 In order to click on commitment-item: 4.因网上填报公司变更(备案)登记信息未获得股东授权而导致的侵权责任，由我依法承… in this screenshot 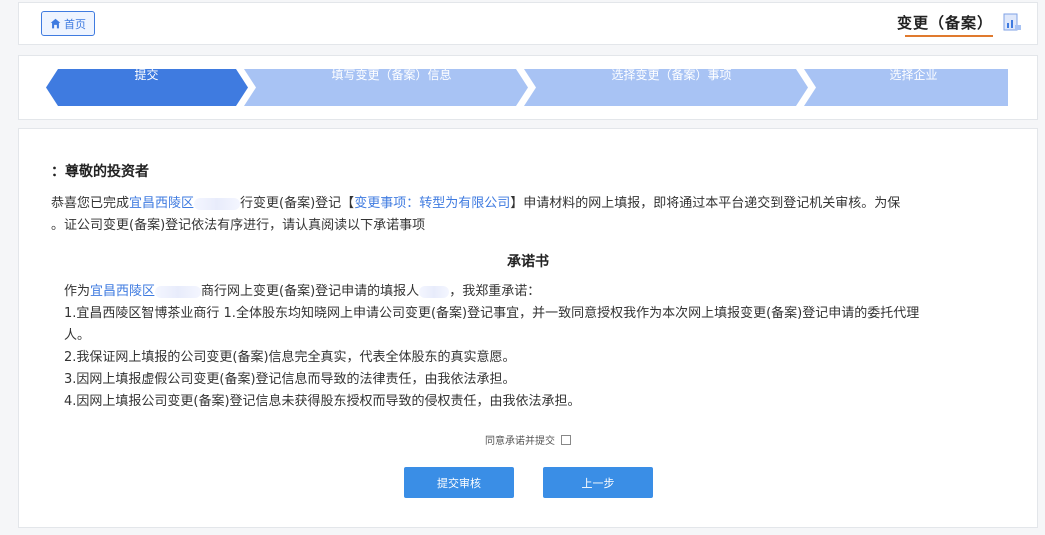, I will do `click(322, 401)`.